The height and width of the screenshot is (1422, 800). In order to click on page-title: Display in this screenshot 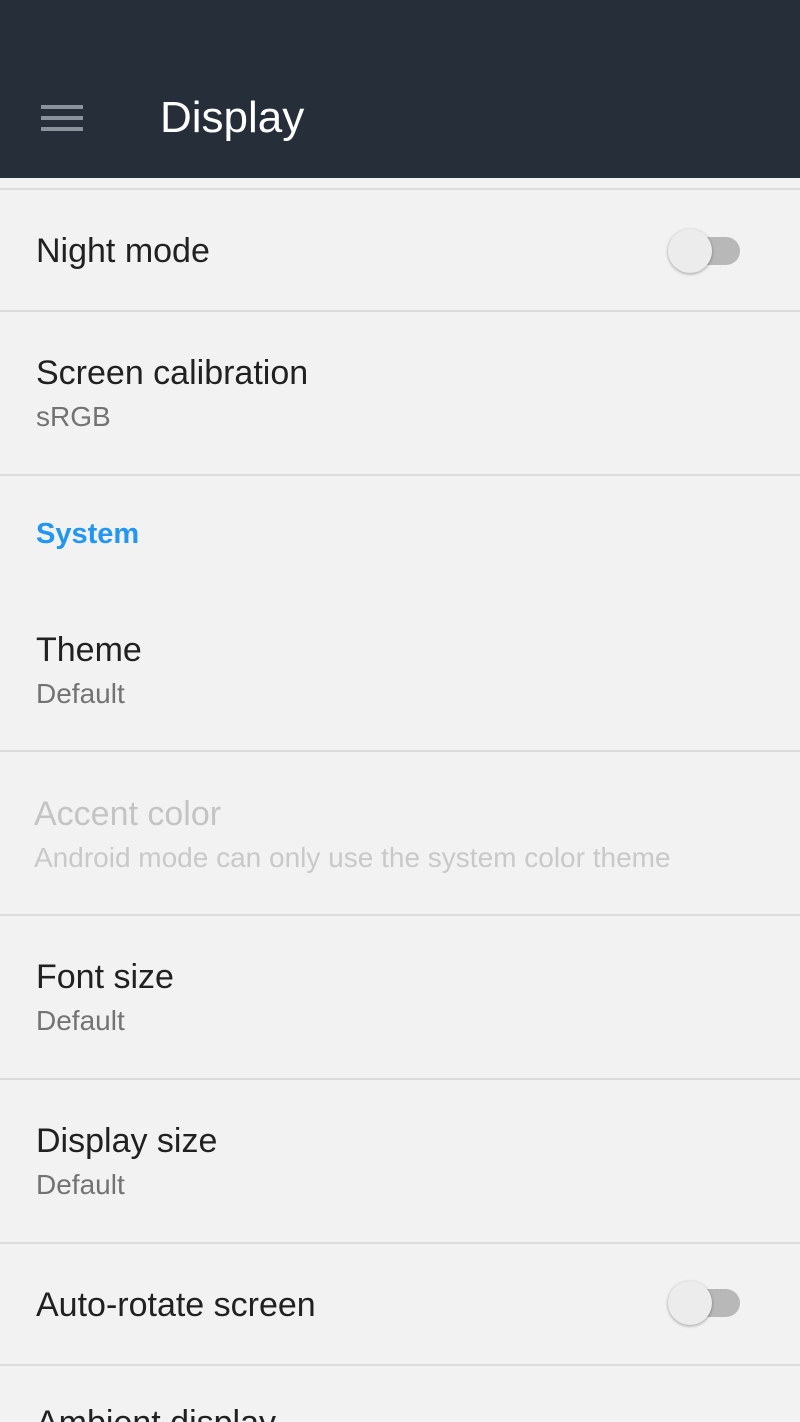, I will do `click(232, 117)`.